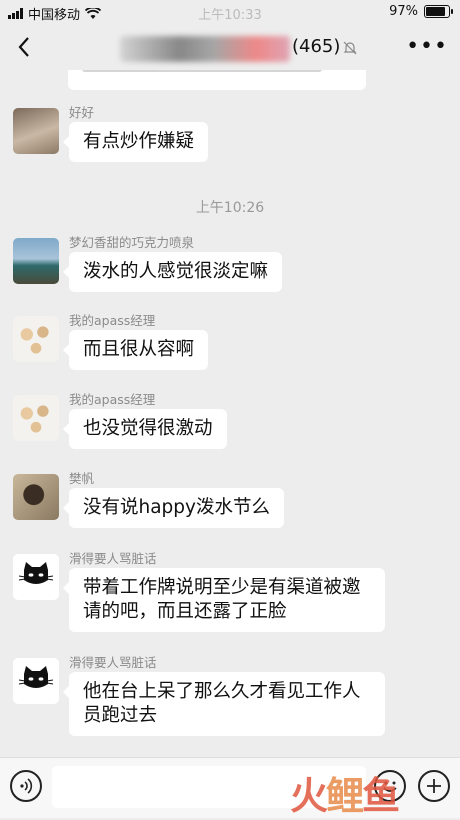 The width and height of the screenshot is (460, 820). What do you see at coordinates (135, 350) in the screenshot?
I see `message-bubble: 而且很从容啊` at bounding box center [135, 350].